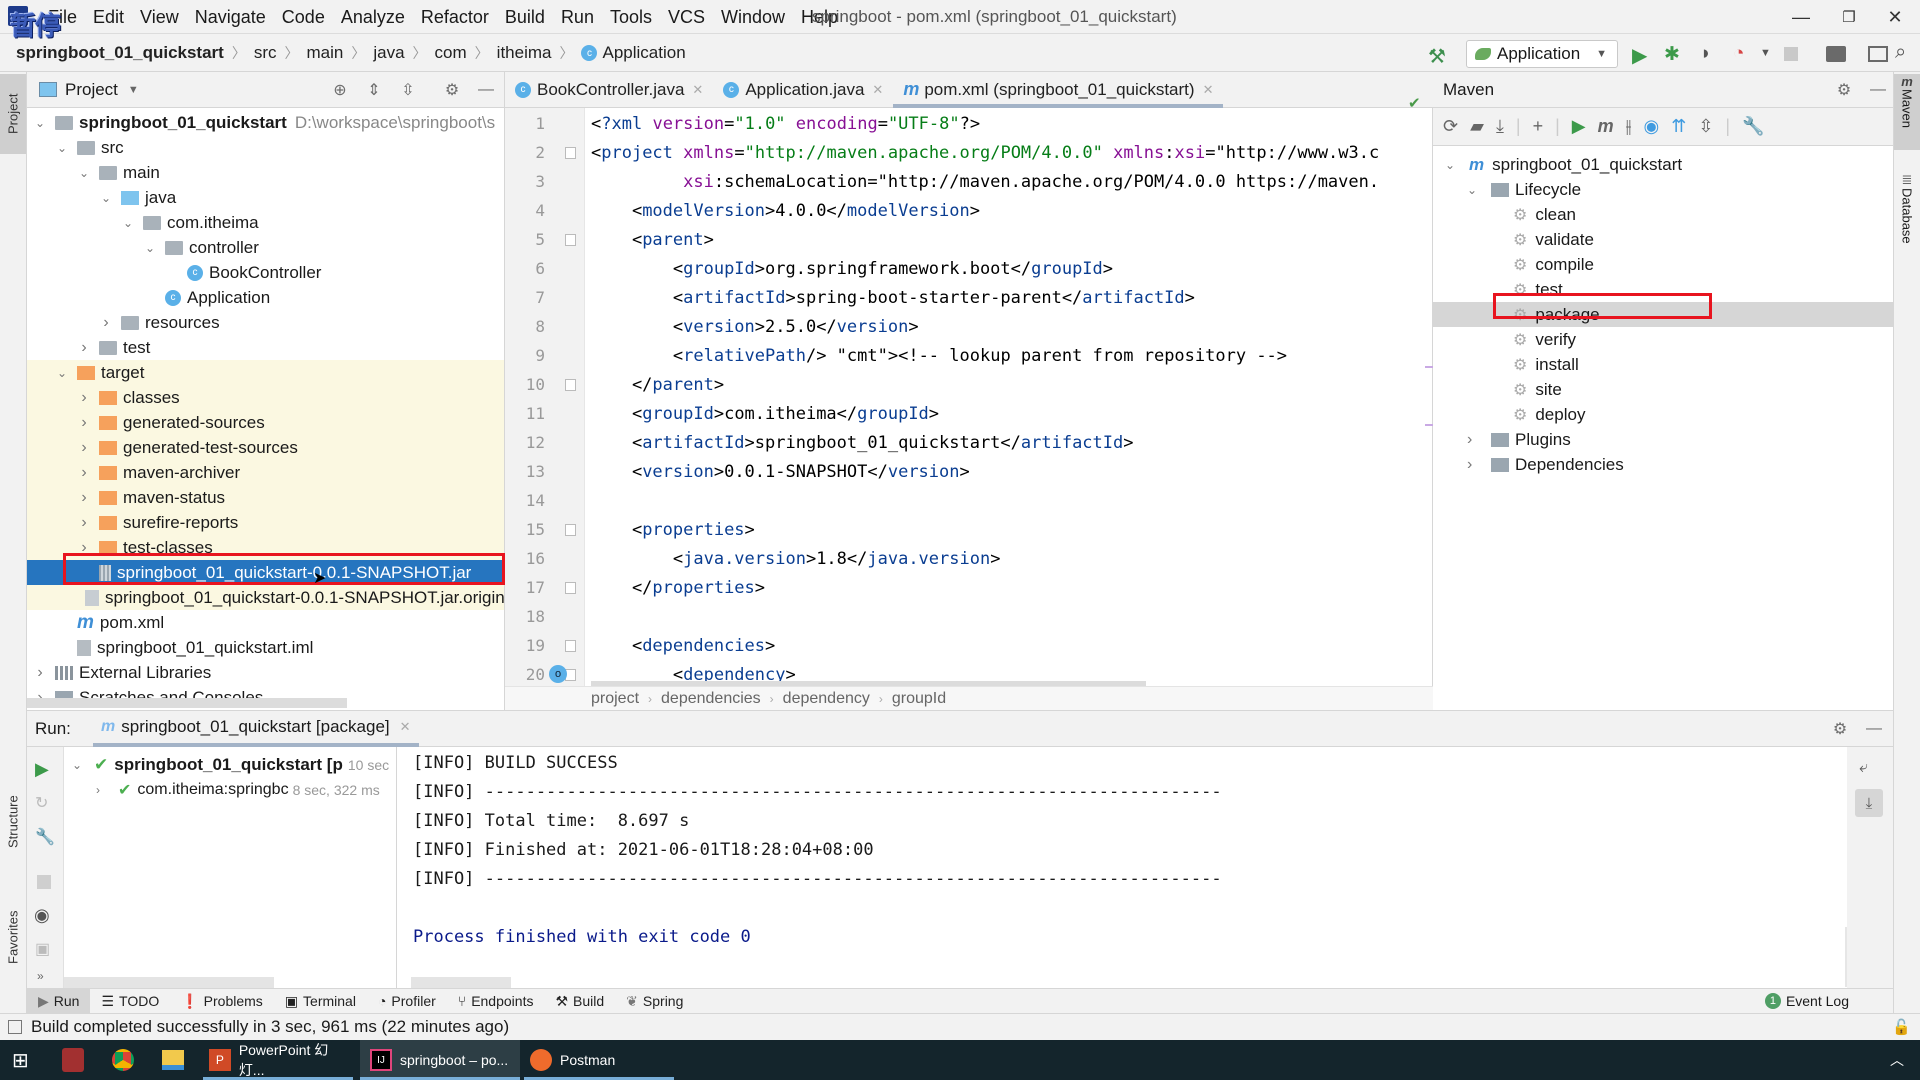 The width and height of the screenshot is (1920, 1080). What do you see at coordinates (13, 937) in the screenshot?
I see `favorites-tool-tab: Favorites` at bounding box center [13, 937].